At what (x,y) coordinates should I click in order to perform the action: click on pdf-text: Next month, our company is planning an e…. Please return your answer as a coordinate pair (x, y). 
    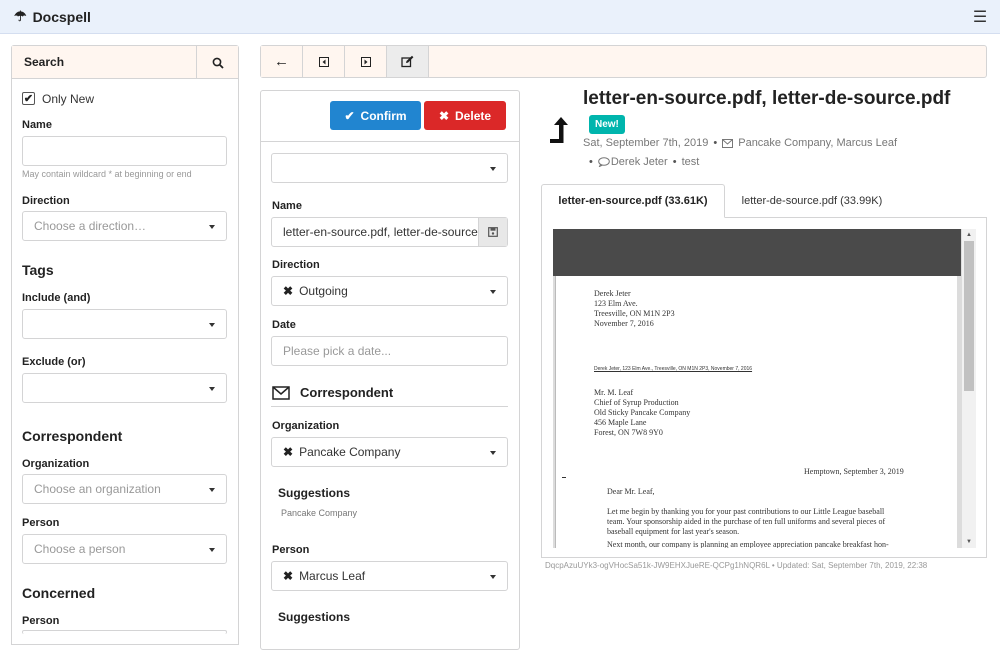
    Looking at the image, I should click on (748, 544).